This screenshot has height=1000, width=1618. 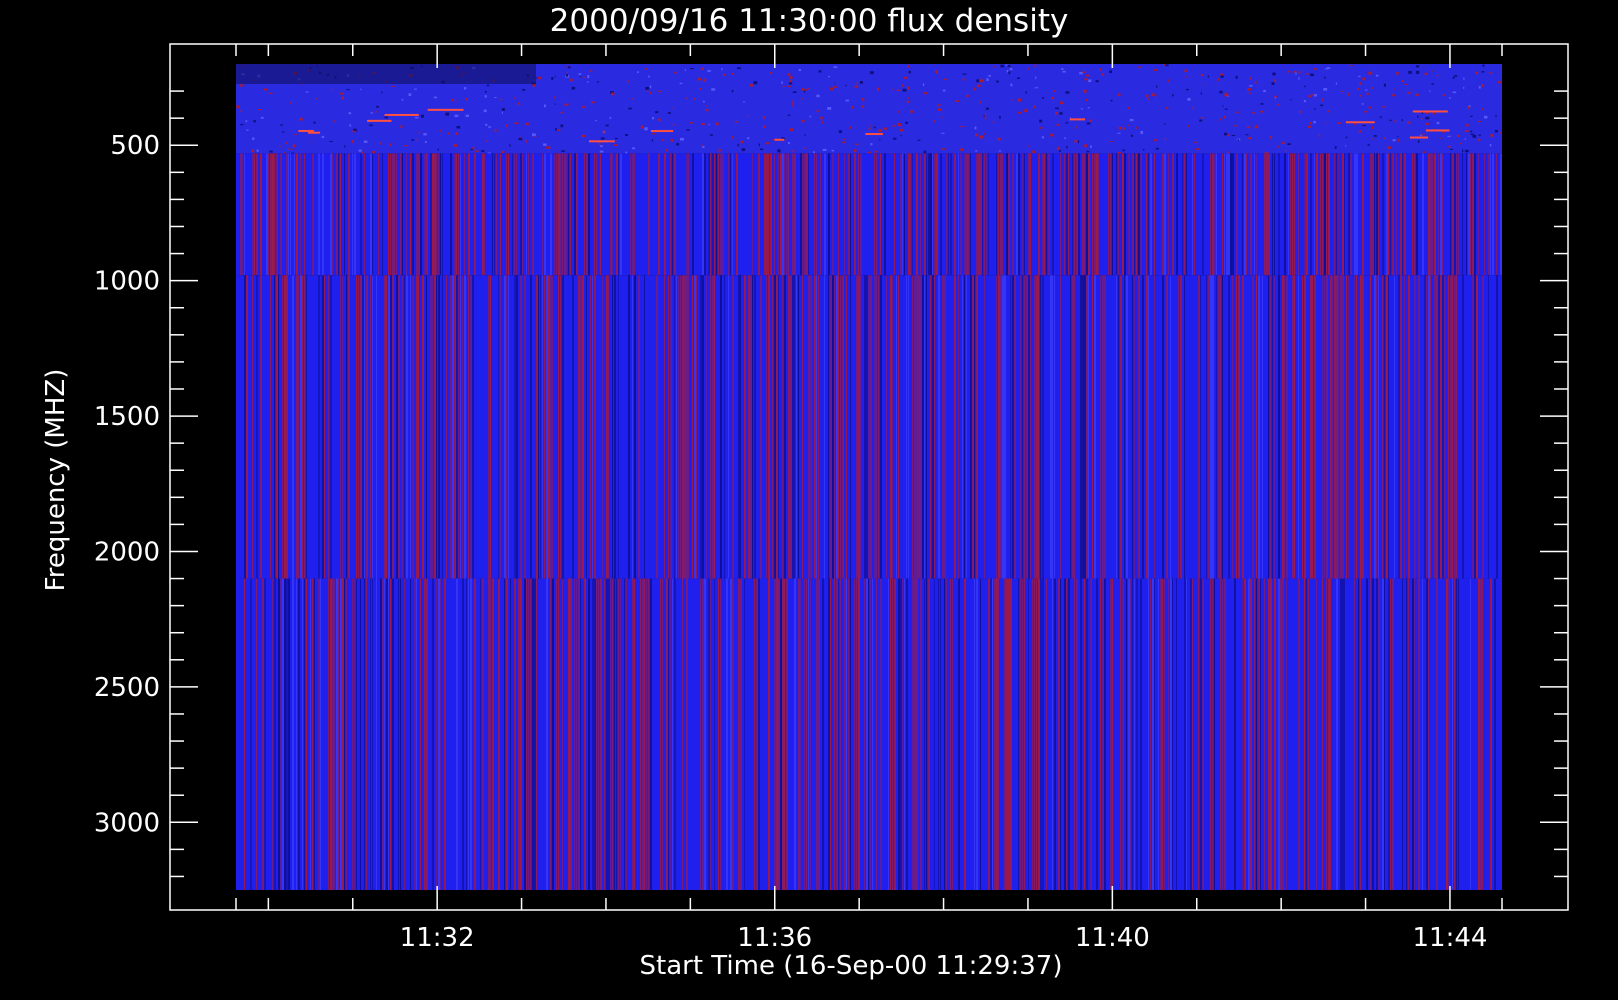 What do you see at coordinates (127, 552) in the screenshot?
I see `y-tick-label: 2000` at bounding box center [127, 552].